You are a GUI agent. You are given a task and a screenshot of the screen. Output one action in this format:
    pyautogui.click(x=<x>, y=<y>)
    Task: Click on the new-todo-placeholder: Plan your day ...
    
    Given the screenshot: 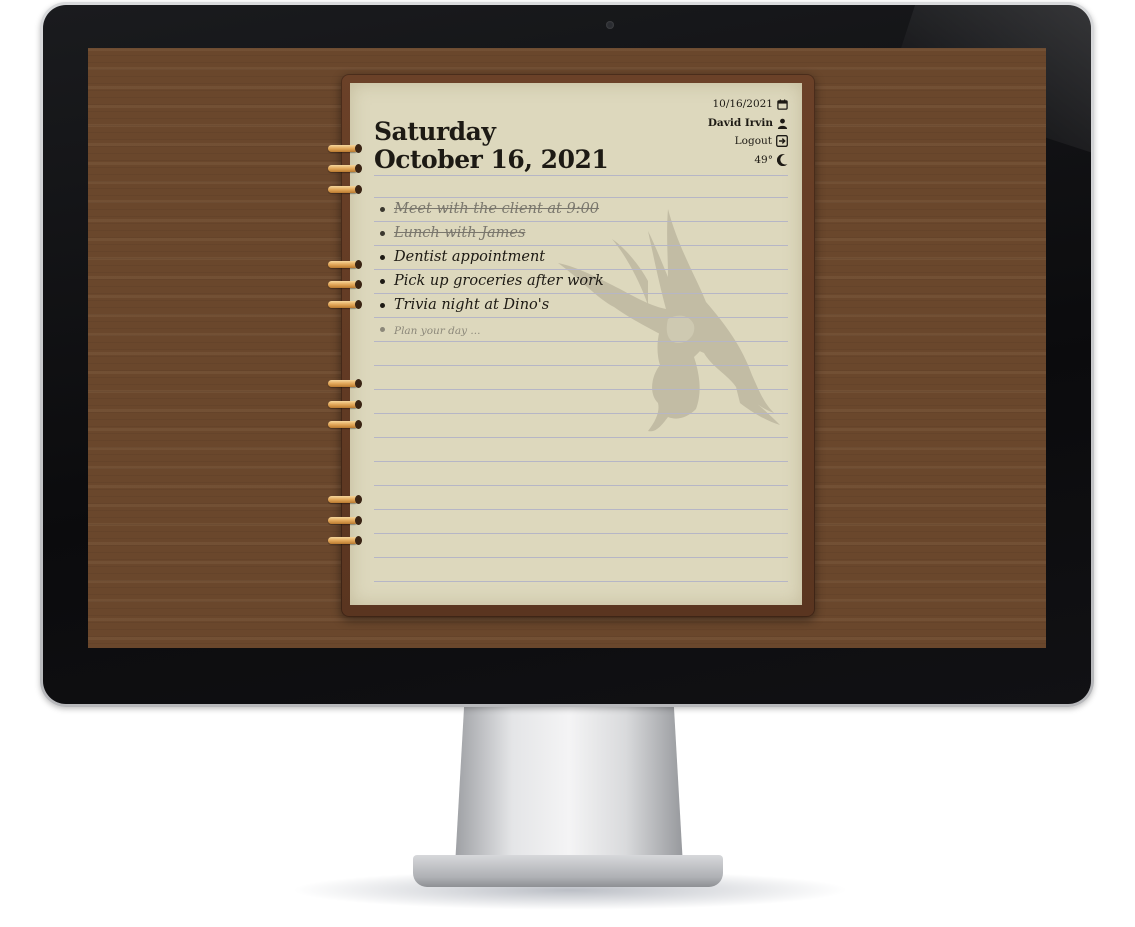 What is the action you would take?
    pyautogui.click(x=437, y=331)
    